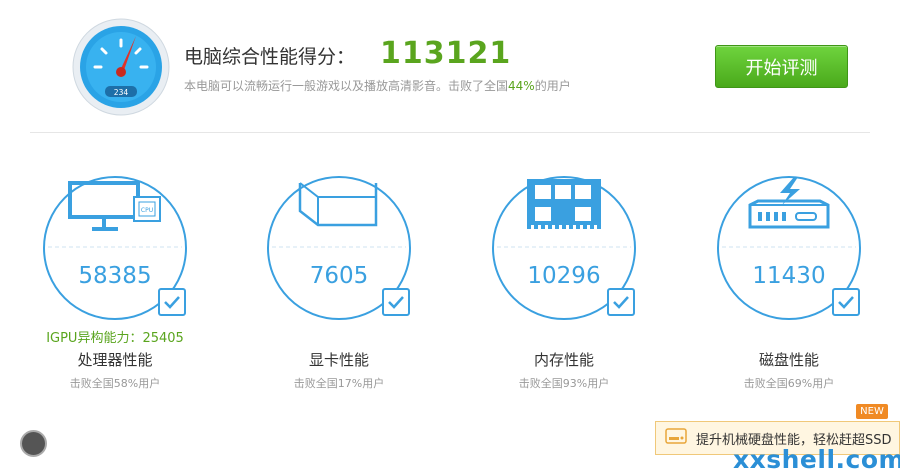  What do you see at coordinates (115, 338) in the screenshot?
I see `igpu-score: IGPU异构能力：25405` at bounding box center [115, 338].